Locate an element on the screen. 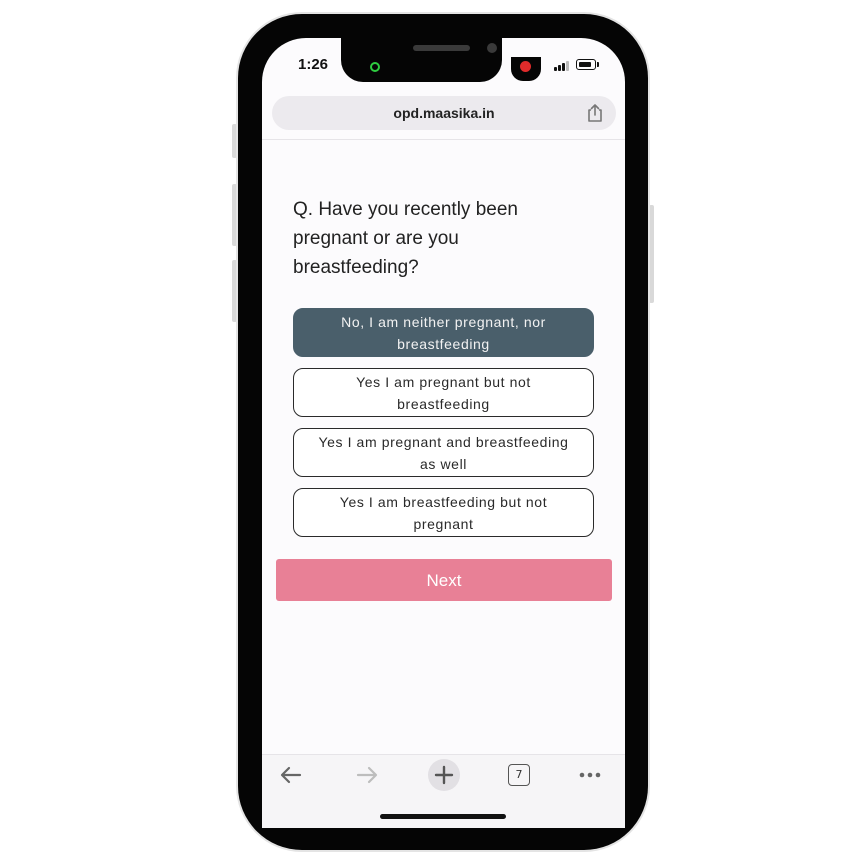 This screenshot has width=864, height=864. mic-active-icon is located at coordinates (375, 67).